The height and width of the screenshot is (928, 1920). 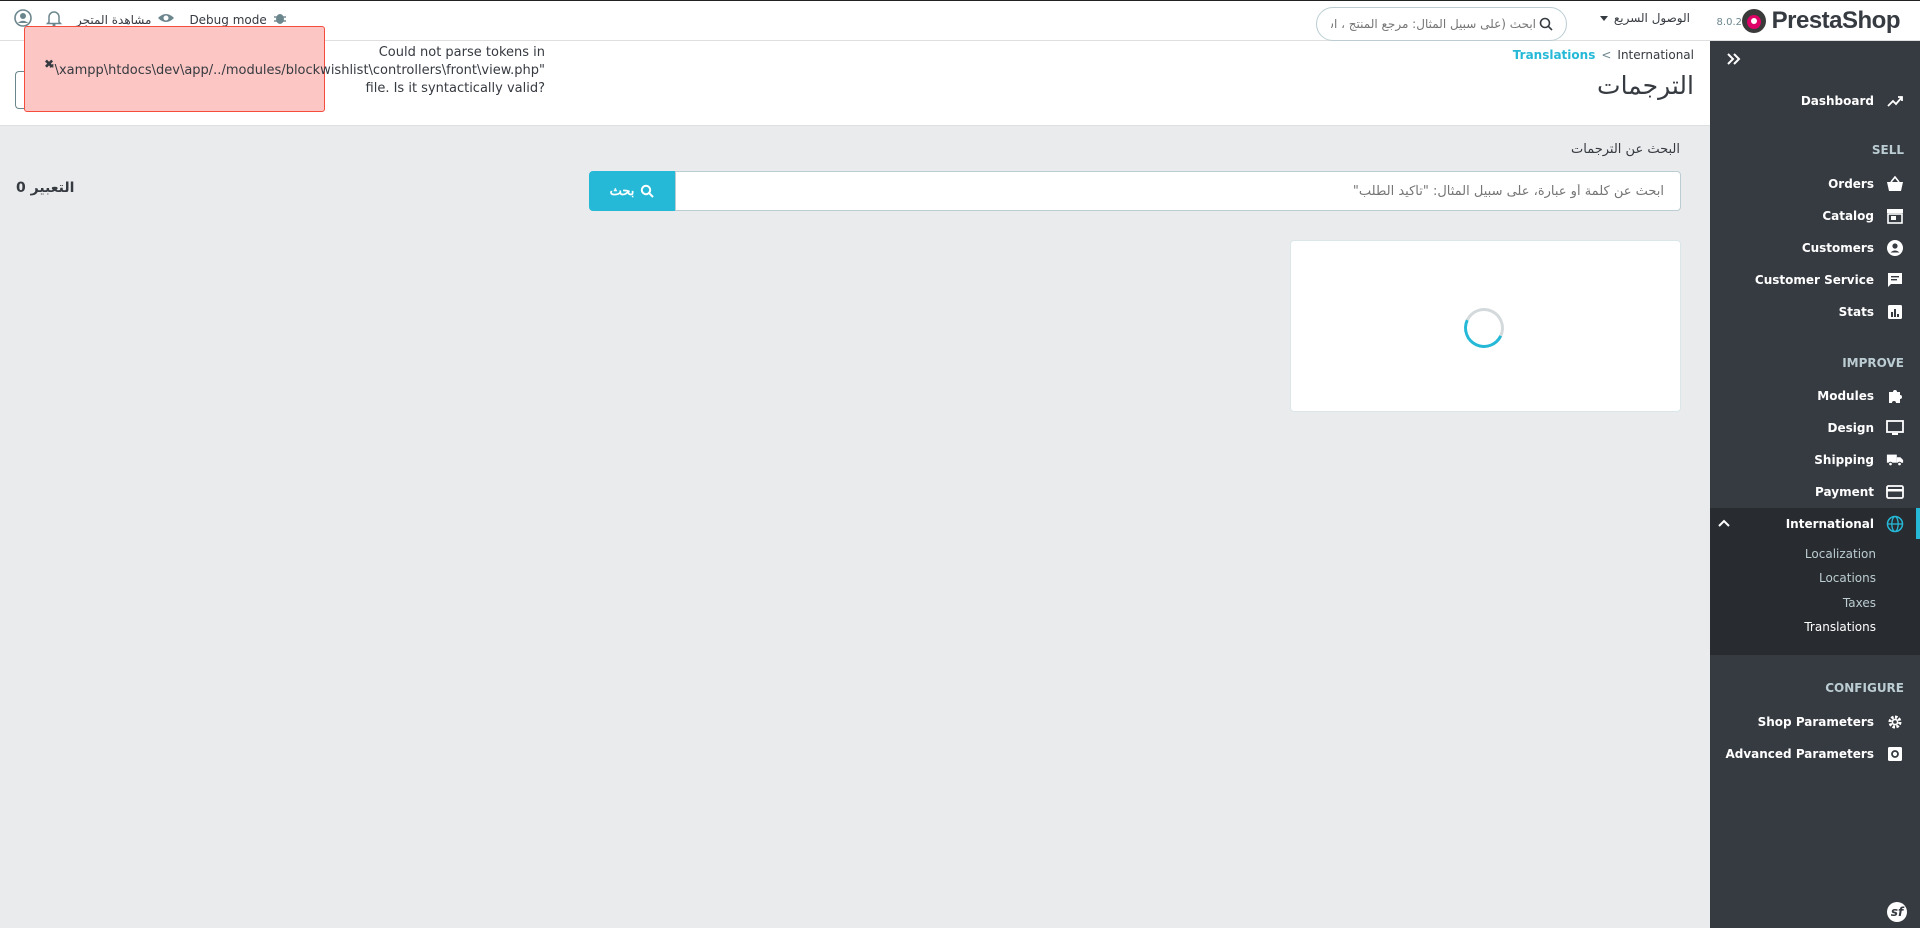 I want to click on credit-card-icon, so click(x=1895, y=492).